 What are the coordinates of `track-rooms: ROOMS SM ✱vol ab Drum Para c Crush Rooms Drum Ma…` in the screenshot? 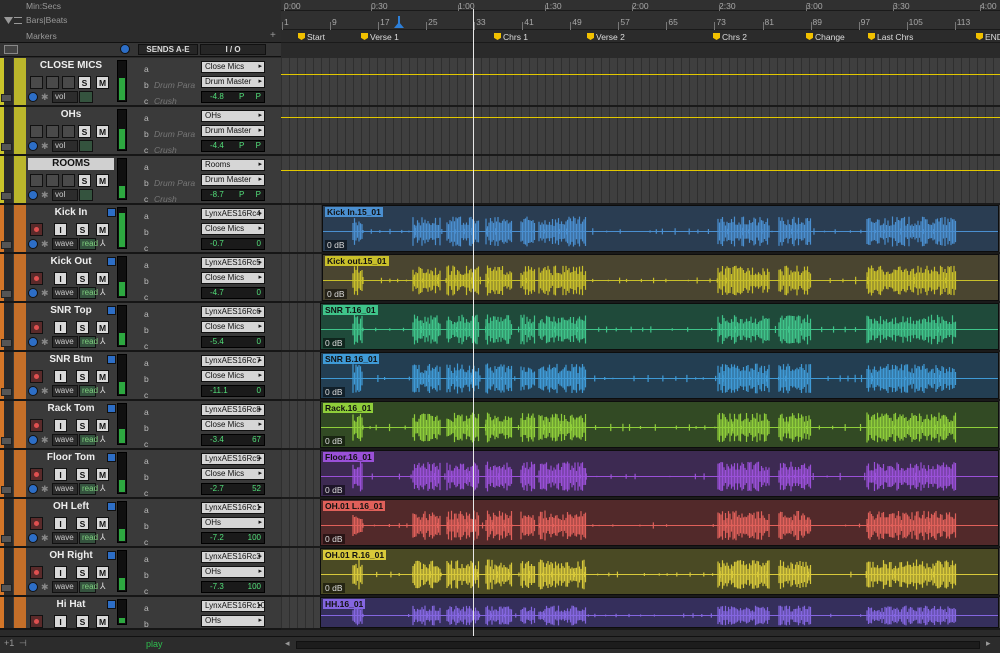 It's located at (140, 180).